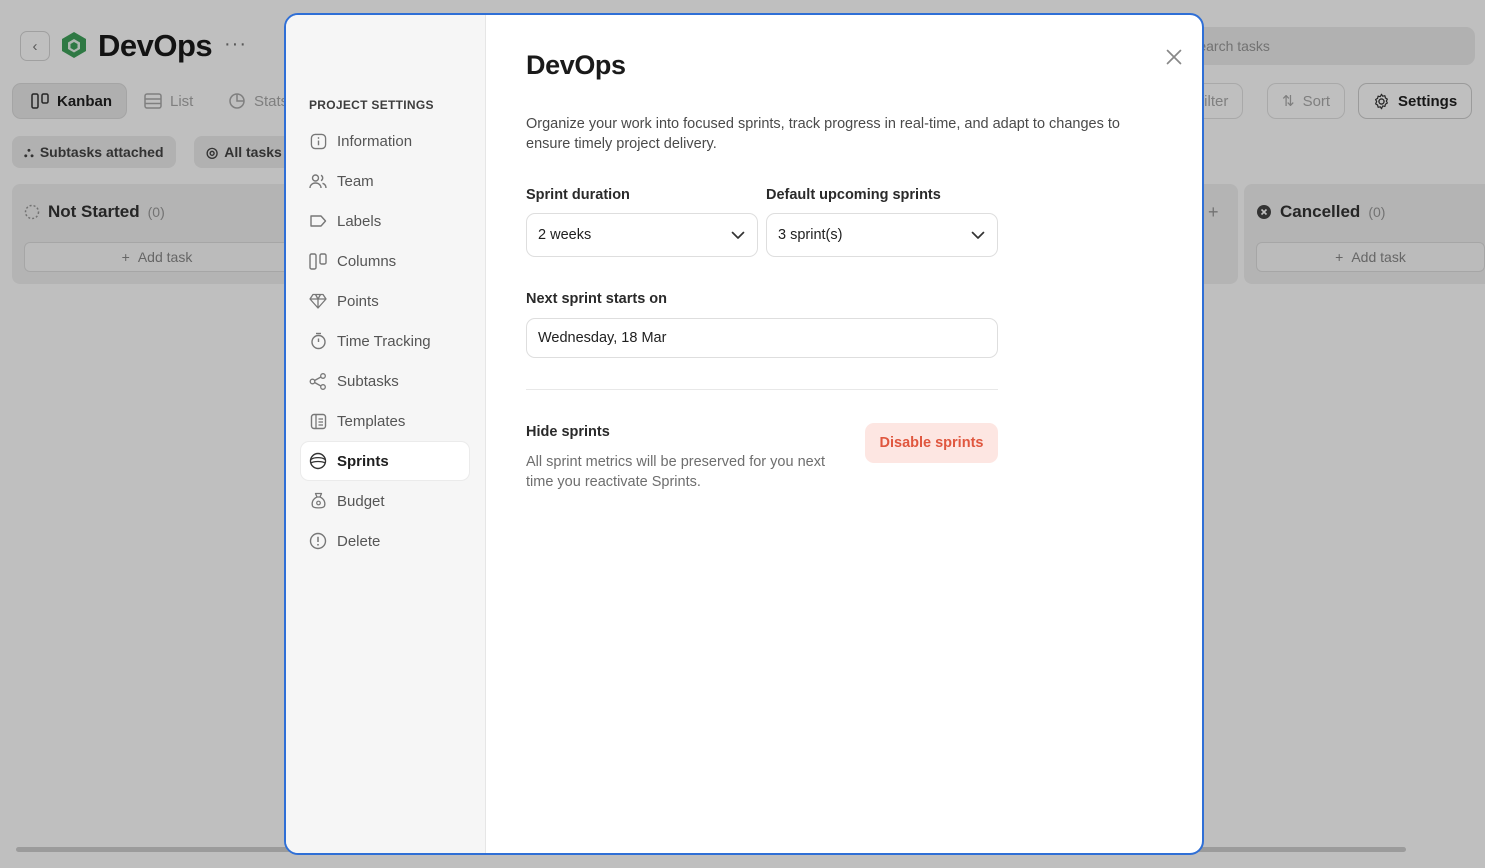 The height and width of the screenshot is (868, 1485). I want to click on nav-label: Time Tracking, so click(384, 341).